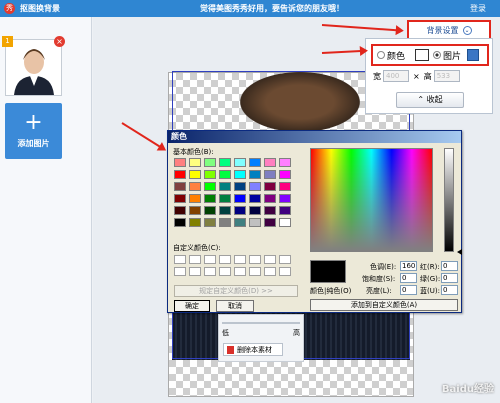 This screenshot has height=403, width=500. What do you see at coordinates (449, 290) in the screenshot?
I see `blue-input: 0` at bounding box center [449, 290].